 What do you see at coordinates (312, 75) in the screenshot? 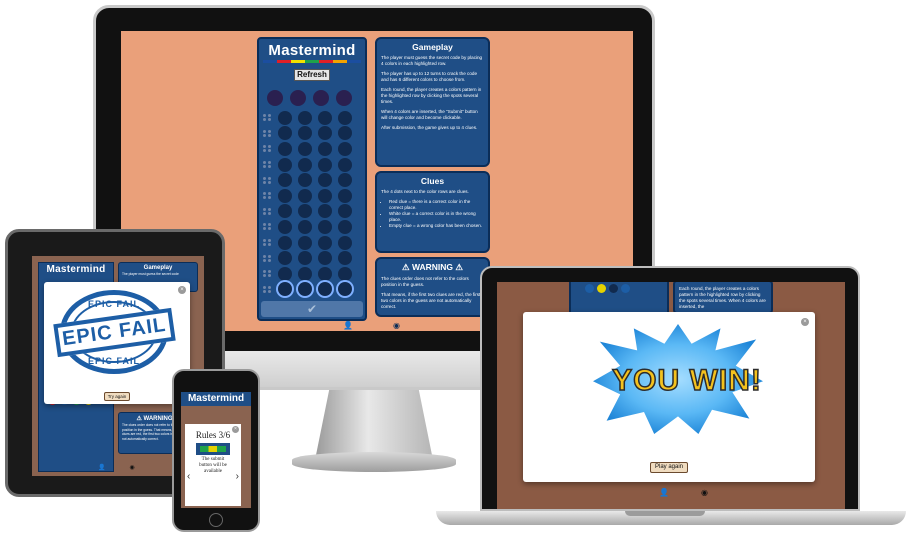
I see `refresh-button: Refresh` at bounding box center [312, 75].